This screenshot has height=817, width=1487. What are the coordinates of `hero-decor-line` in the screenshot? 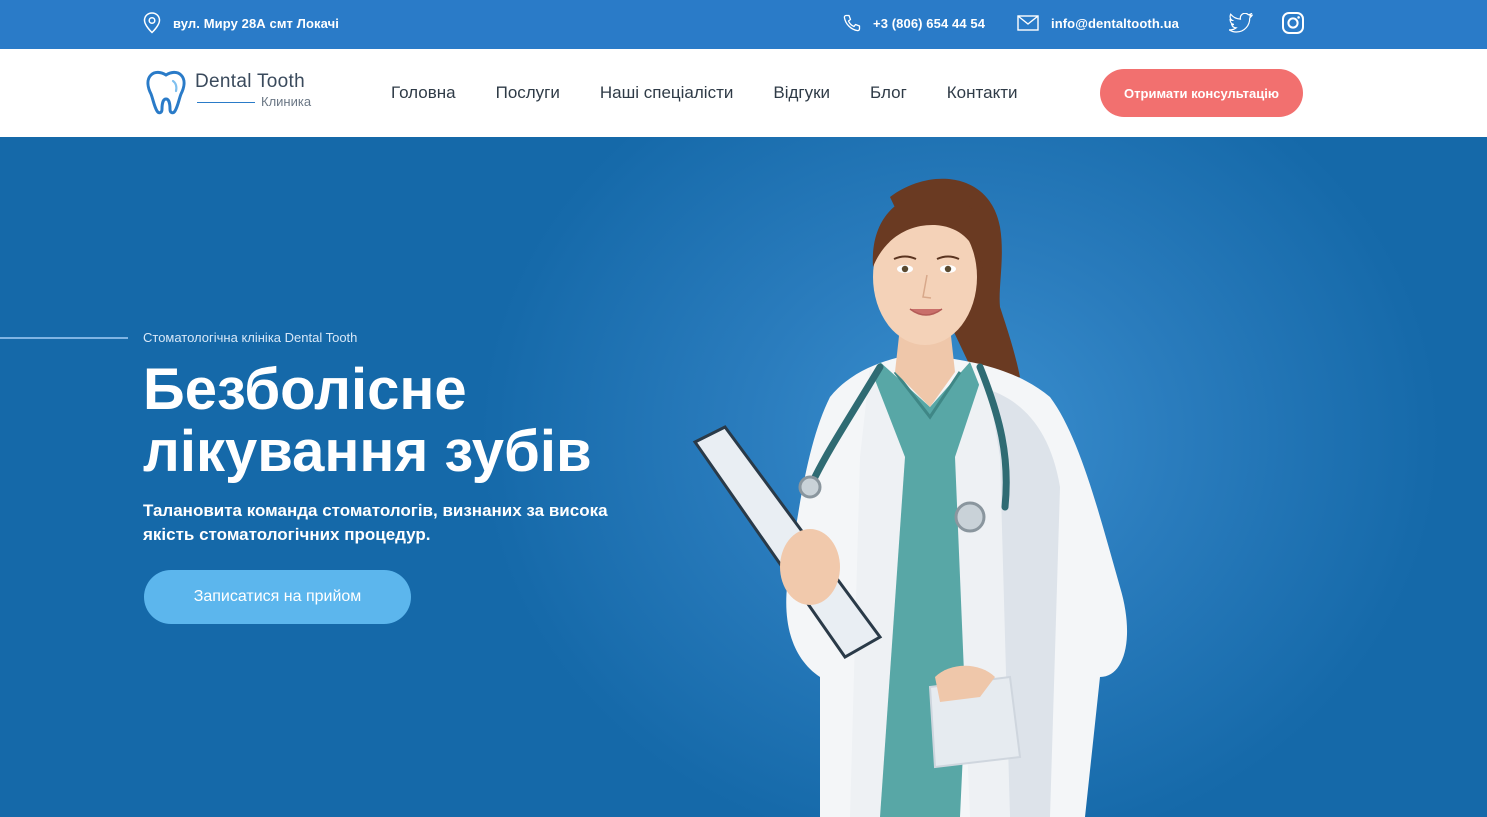 It's located at (64, 338).